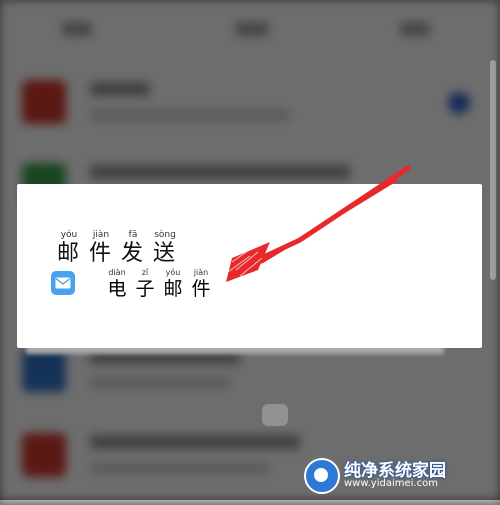  What do you see at coordinates (399, 474) in the screenshot?
I see `site-watermark: 纯净系统家园 www.yidaimei.com` at bounding box center [399, 474].